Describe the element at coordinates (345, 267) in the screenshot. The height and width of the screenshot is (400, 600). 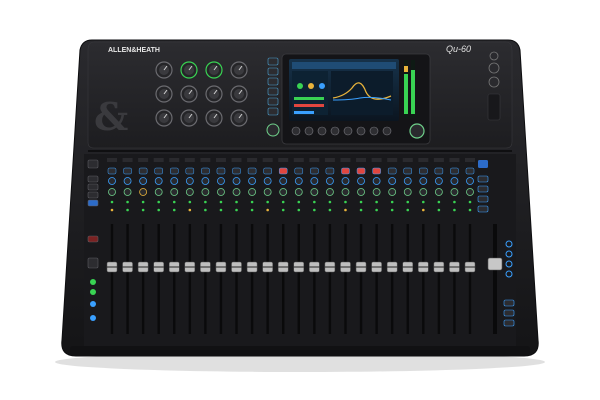
I see `fader-cap-line` at that location.